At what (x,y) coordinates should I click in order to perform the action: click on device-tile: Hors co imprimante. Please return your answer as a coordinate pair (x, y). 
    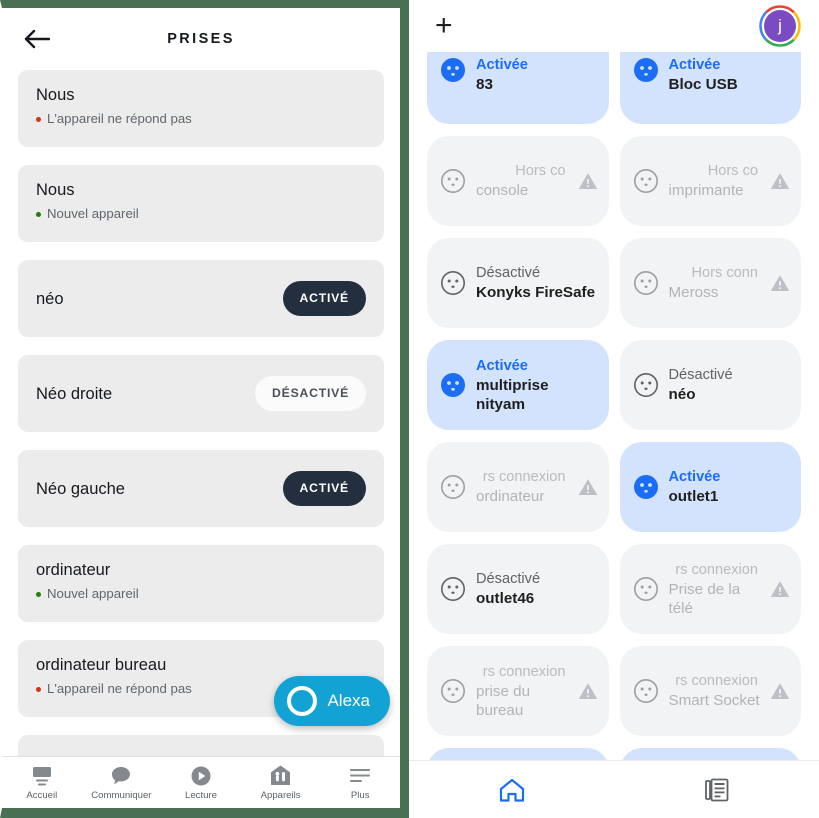
    Looking at the image, I should click on (710, 181).